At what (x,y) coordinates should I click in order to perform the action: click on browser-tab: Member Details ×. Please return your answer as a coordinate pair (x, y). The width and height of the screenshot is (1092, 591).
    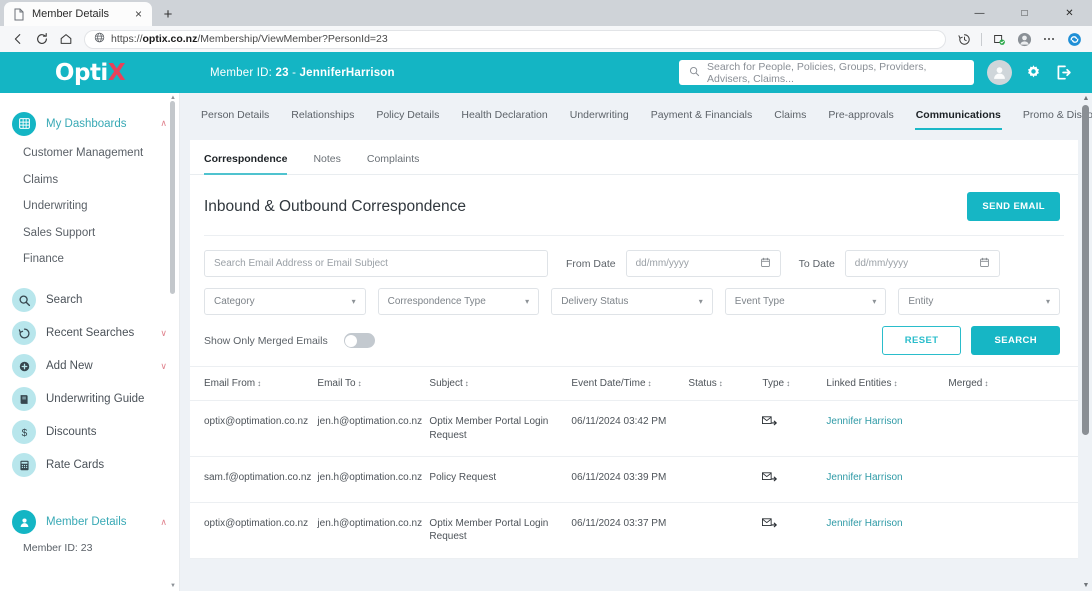
    Looking at the image, I should click on (78, 14).